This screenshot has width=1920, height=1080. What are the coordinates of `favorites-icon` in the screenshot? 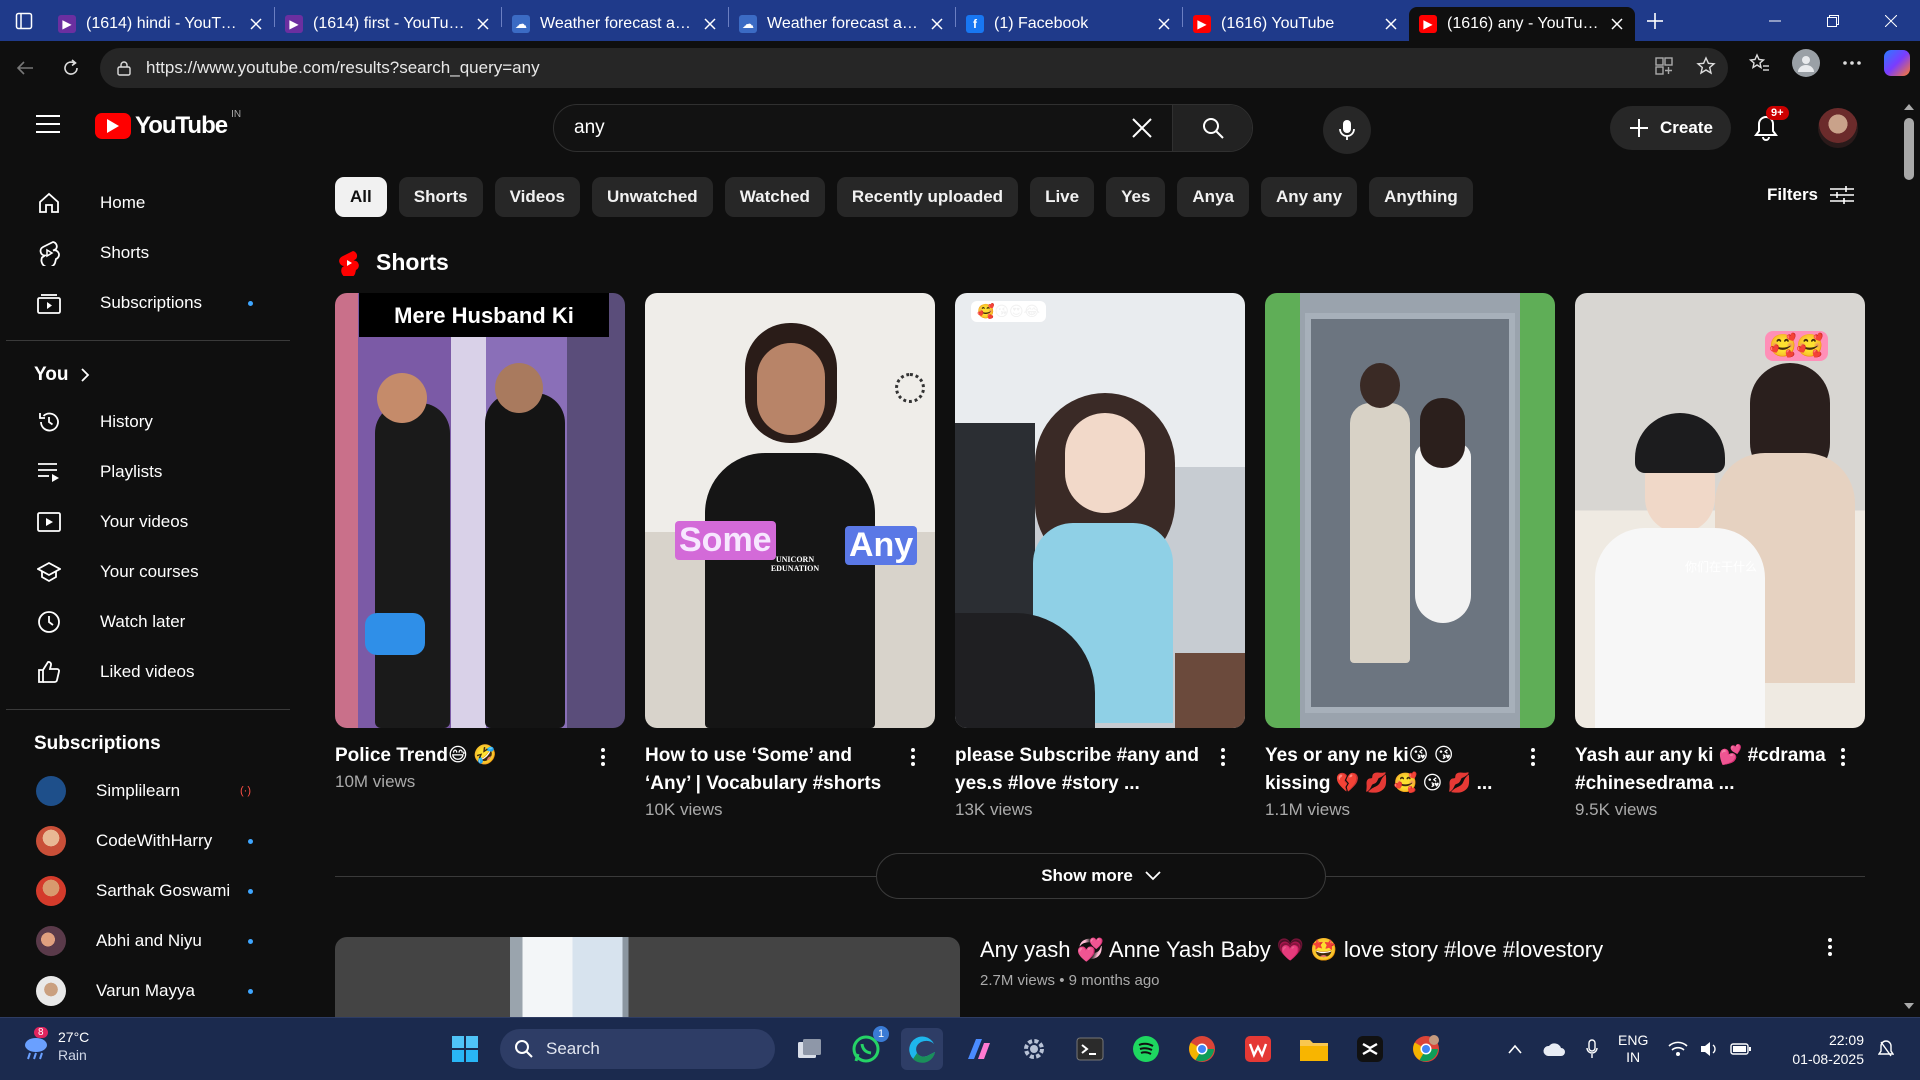 It's located at (1759, 63).